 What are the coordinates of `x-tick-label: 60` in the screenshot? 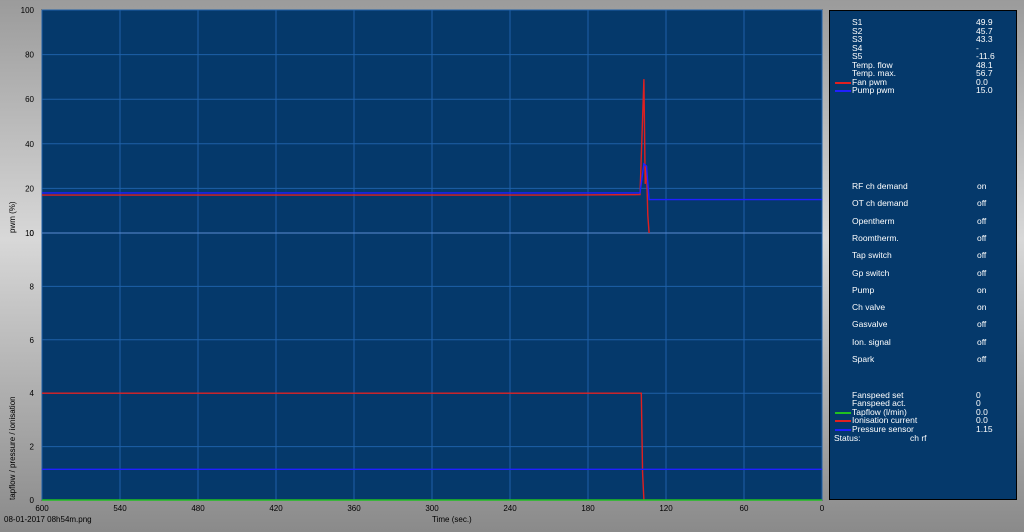 It's located at (744, 508).